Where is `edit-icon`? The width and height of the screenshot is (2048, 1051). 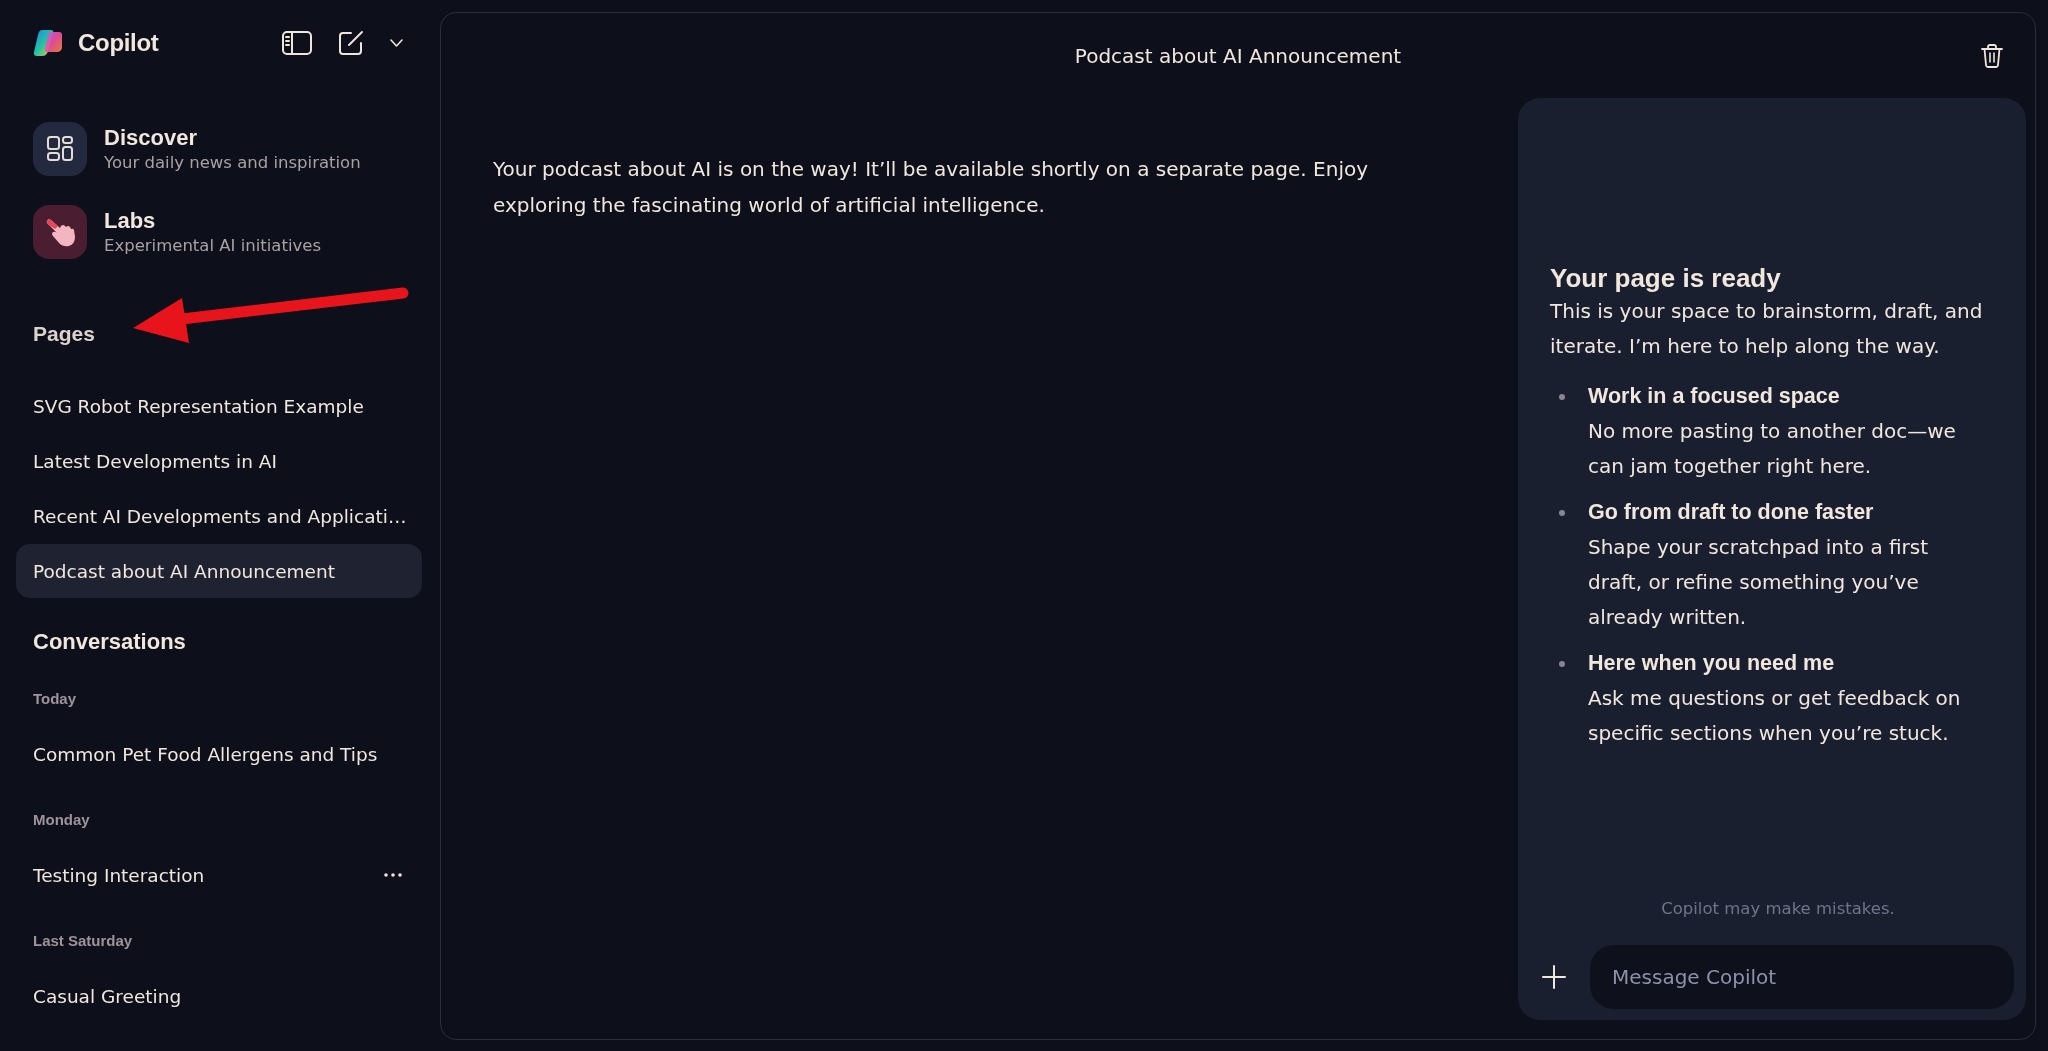
edit-icon is located at coordinates (351, 43).